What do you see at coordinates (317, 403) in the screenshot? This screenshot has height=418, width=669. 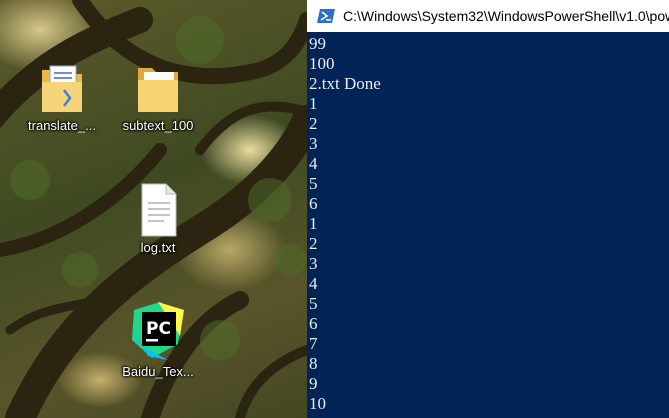 I see `console-line: 10` at bounding box center [317, 403].